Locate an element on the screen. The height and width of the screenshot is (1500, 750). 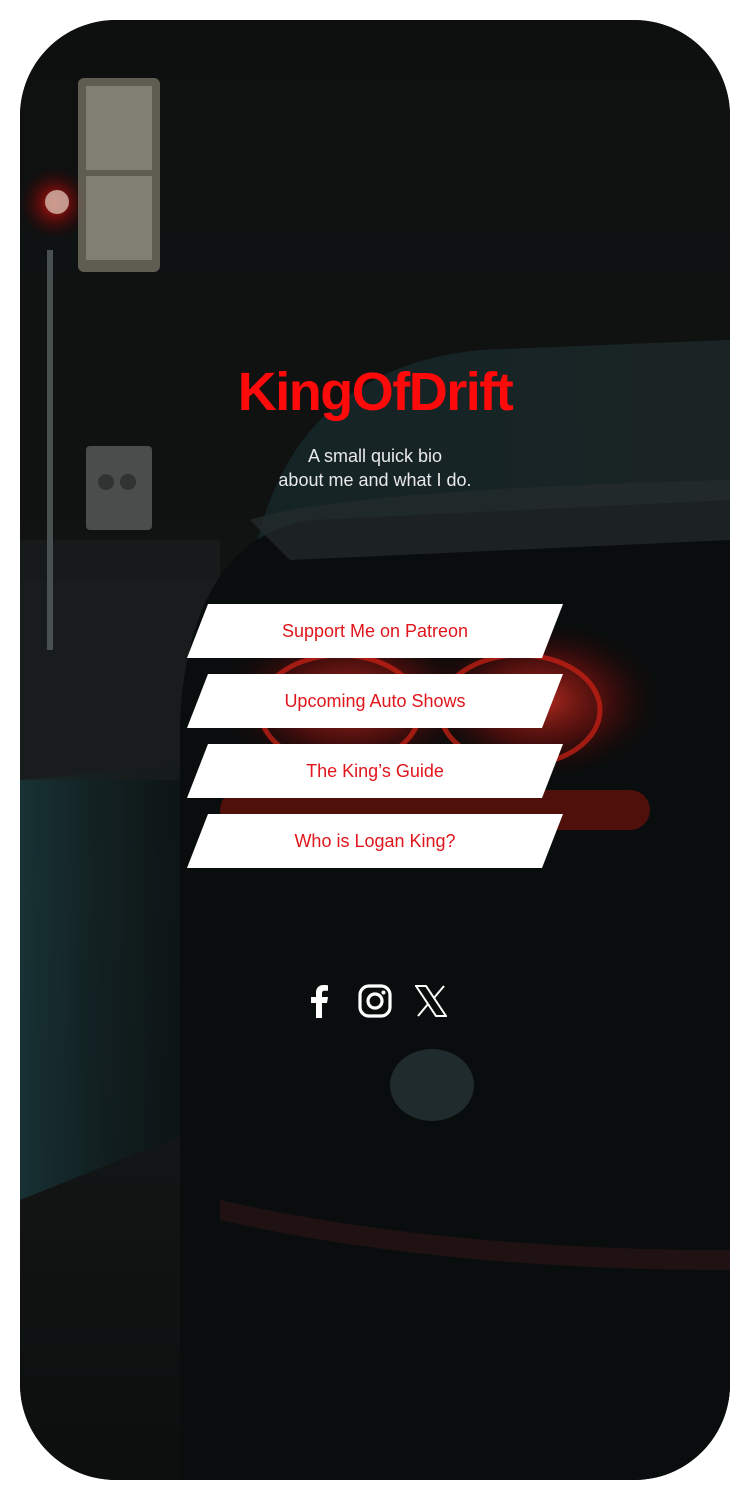
social-links is located at coordinates (375, 1001).